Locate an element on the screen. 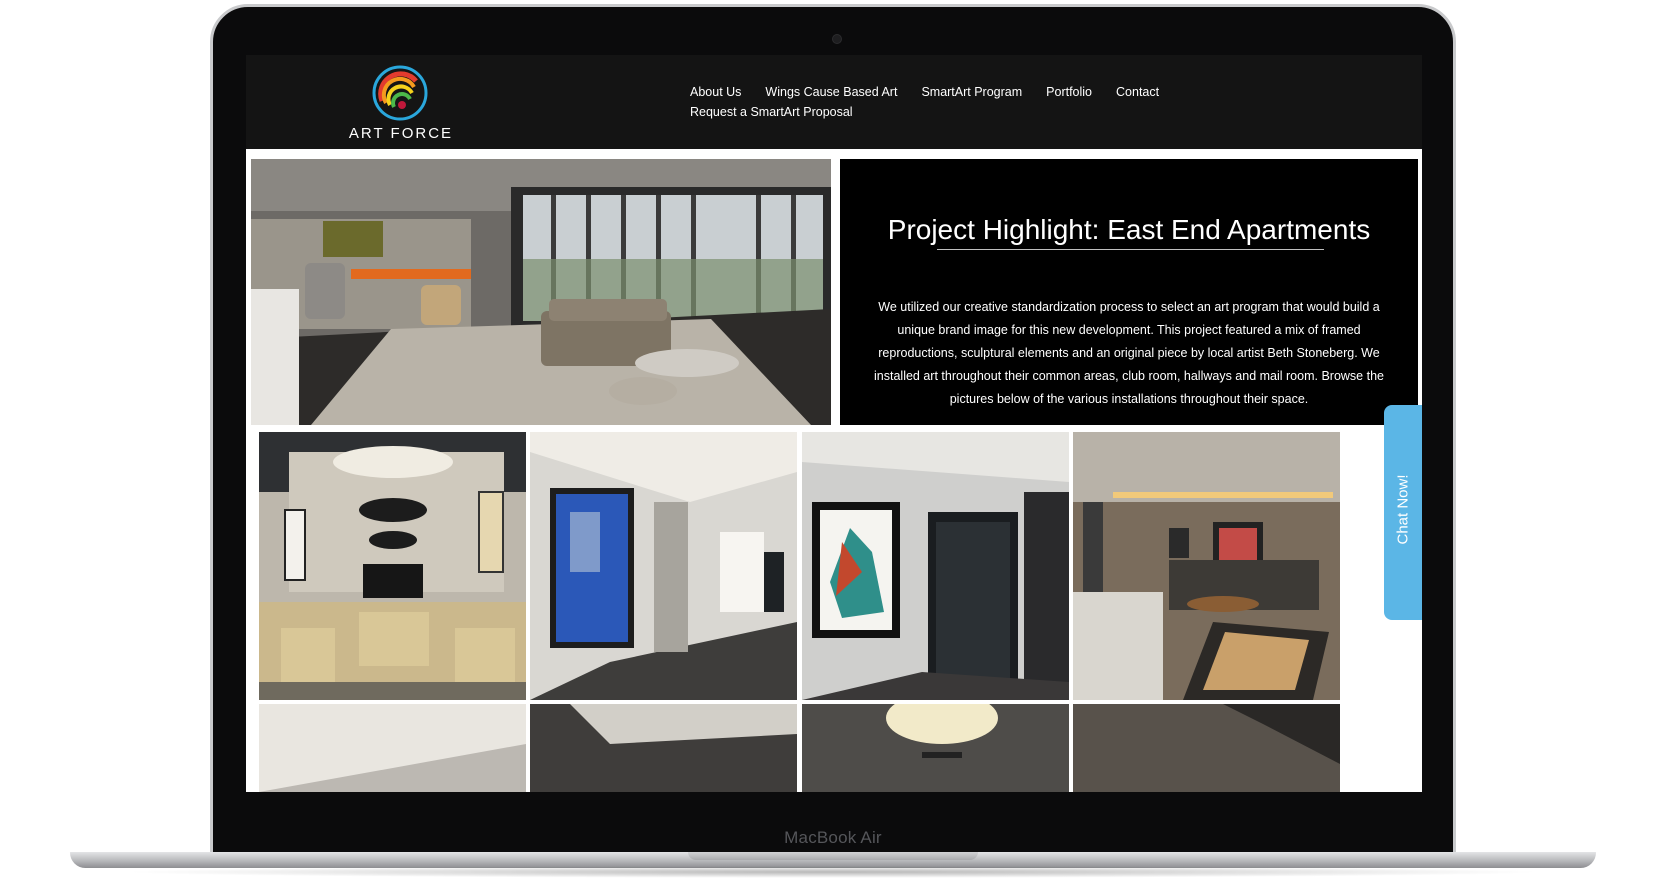  nav-portfolio: Portfolio is located at coordinates (1069, 92).